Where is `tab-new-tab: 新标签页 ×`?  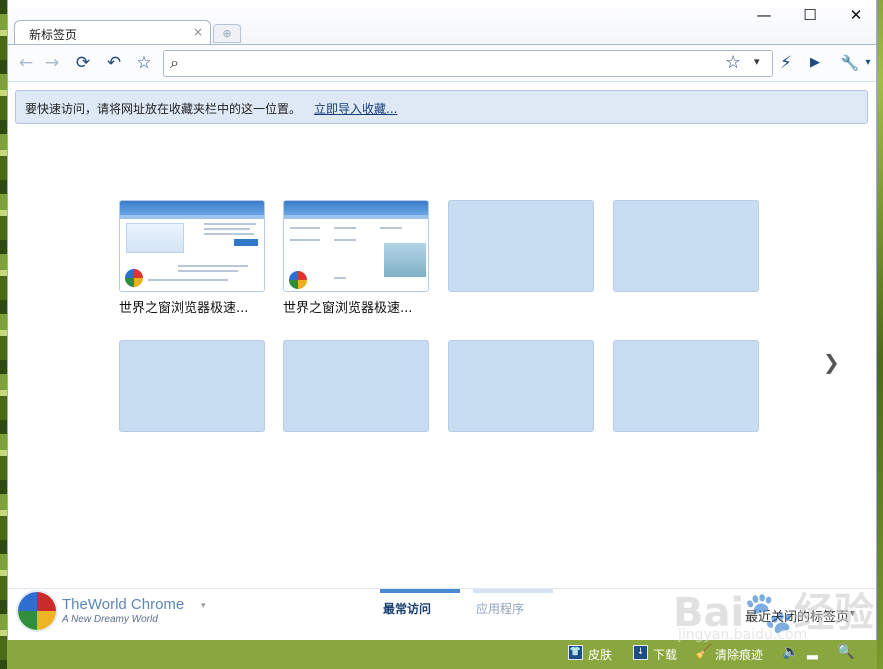
tab-new-tab: 新标签页 × is located at coordinates (112, 32).